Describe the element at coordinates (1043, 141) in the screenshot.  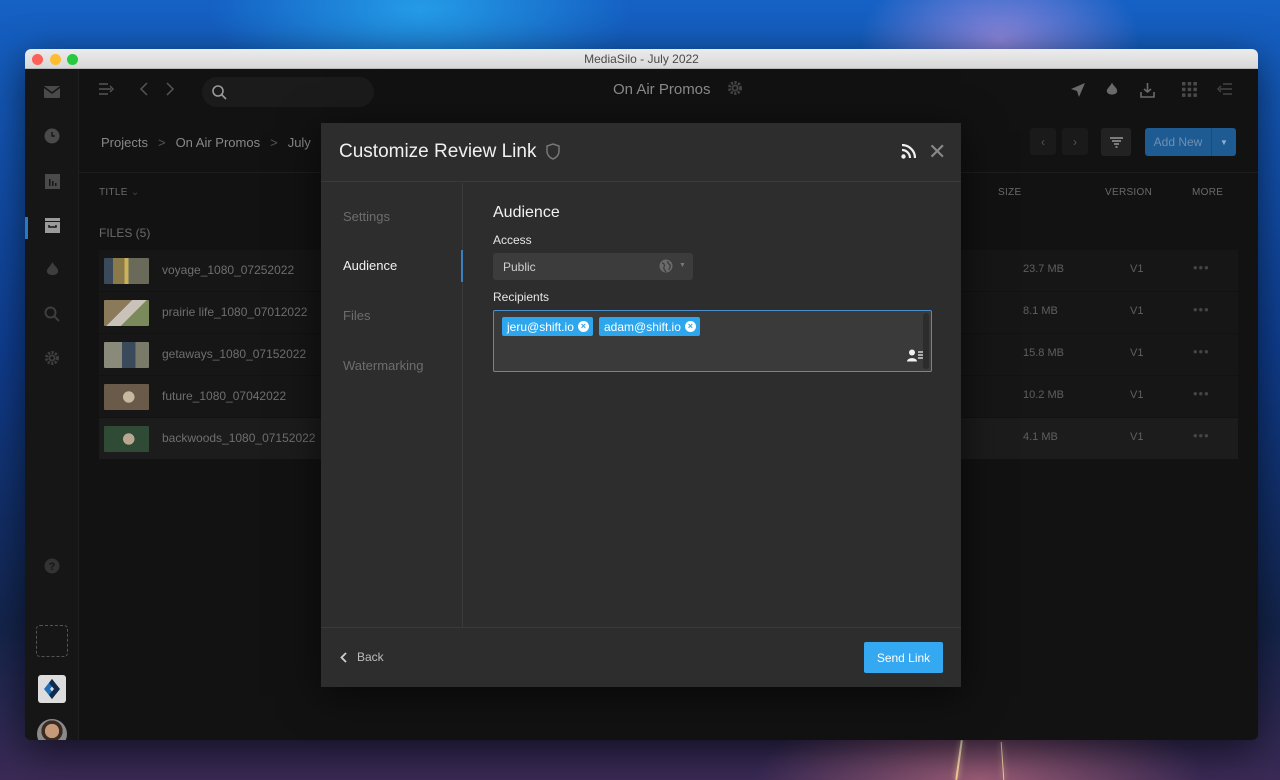
I see `prev-page-button: ‹` at that location.